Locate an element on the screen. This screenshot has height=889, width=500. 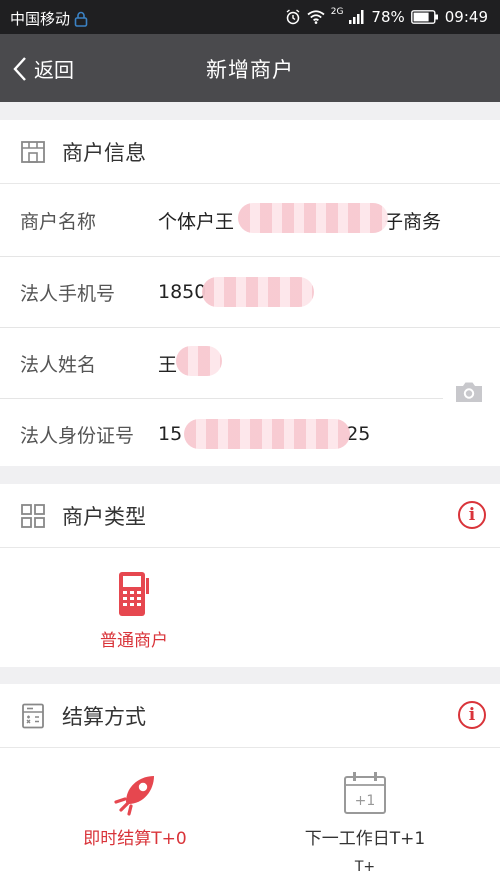
merchant-name-row: 商户名称 个体户王 子商务 is located at coordinates (250, 220).